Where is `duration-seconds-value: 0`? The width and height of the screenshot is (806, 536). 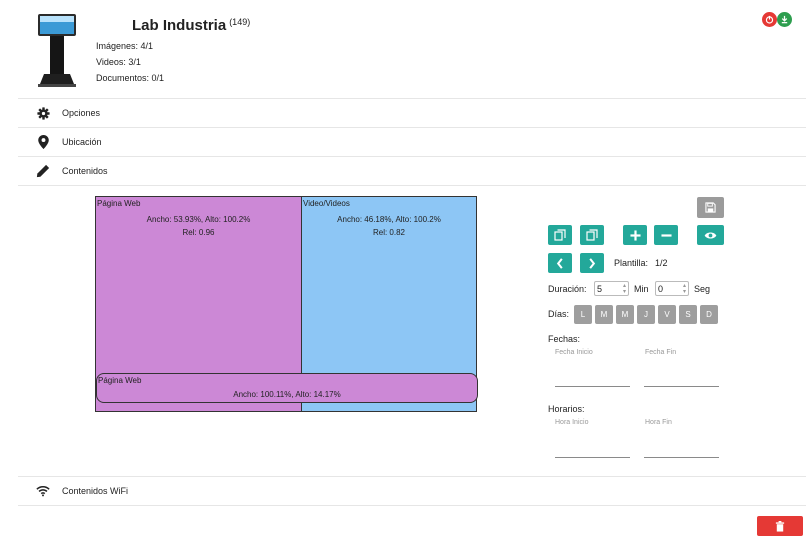
duration-seconds-value: 0 is located at coordinates (661, 288).